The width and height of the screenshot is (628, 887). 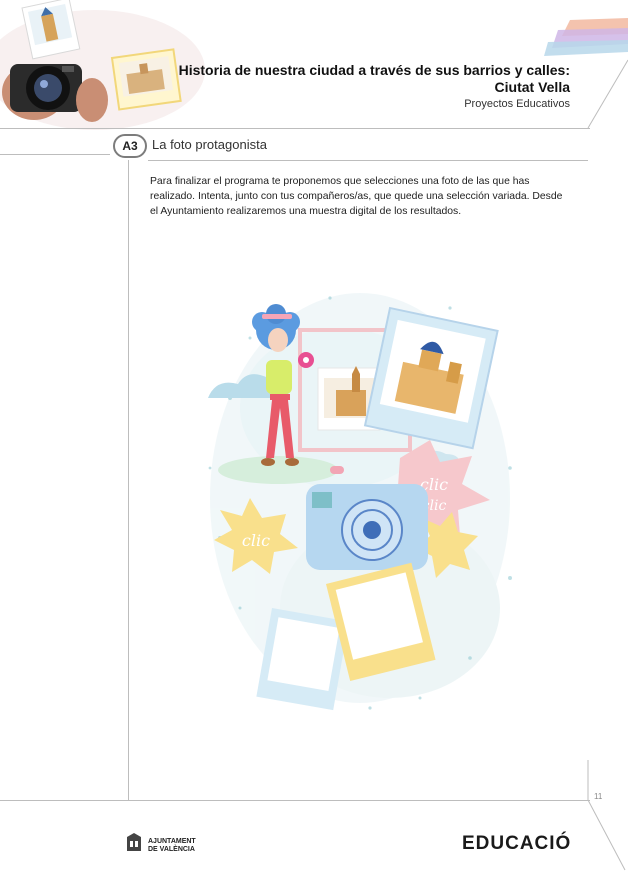 What do you see at coordinates (295, 800) in the screenshot?
I see `footer-divider` at bounding box center [295, 800].